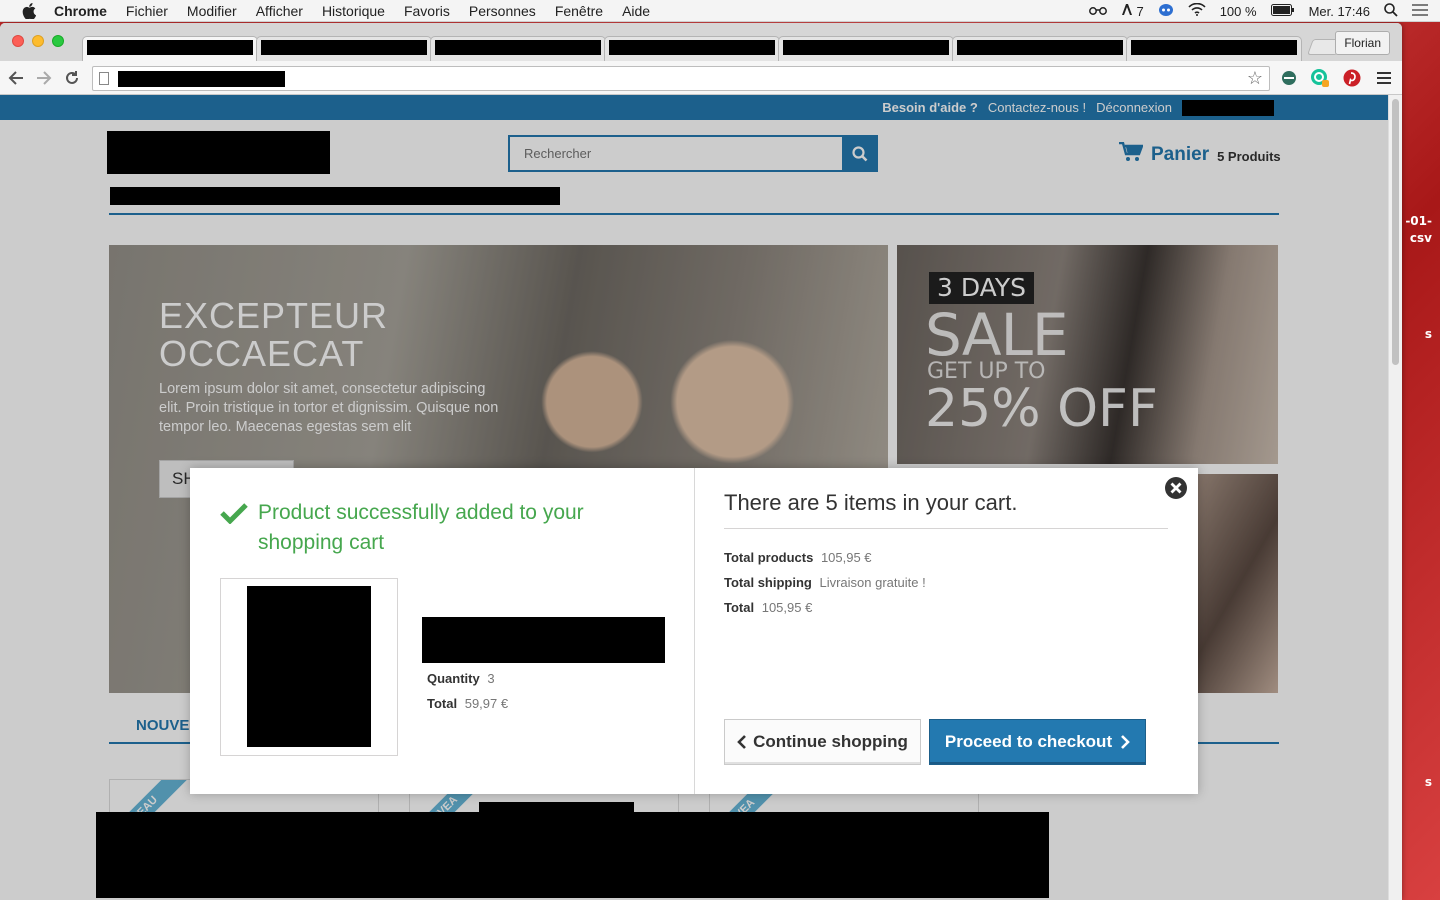 The height and width of the screenshot is (900, 1440). What do you see at coordinates (1418, 221) in the screenshot?
I see `desktop-file-label: -01-` at bounding box center [1418, 221].